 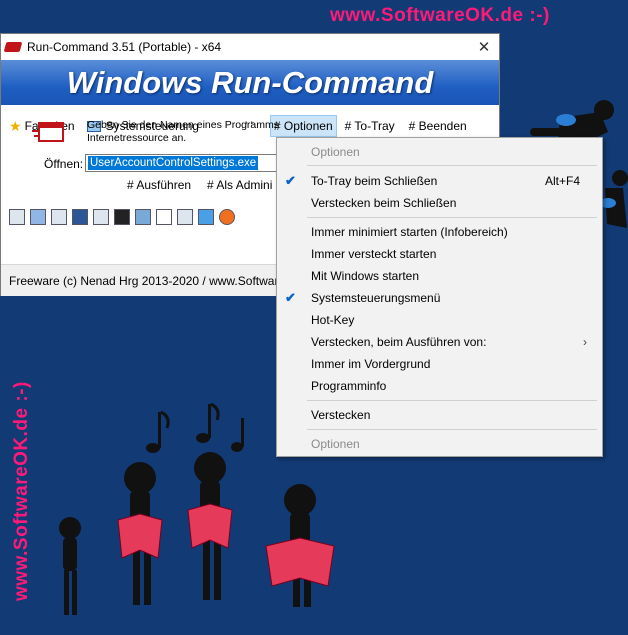 I want to click on monitor-icon, so click(x=38, y=217).